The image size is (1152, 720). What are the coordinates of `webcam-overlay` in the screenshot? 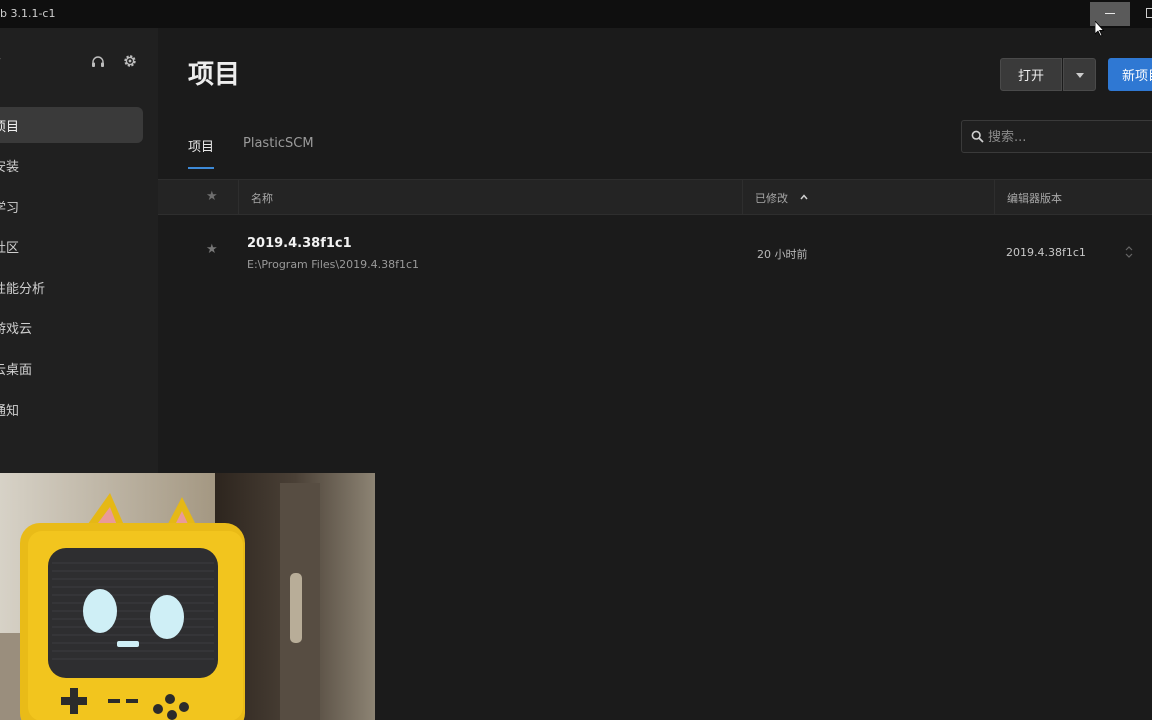 It's located at (187, 596).